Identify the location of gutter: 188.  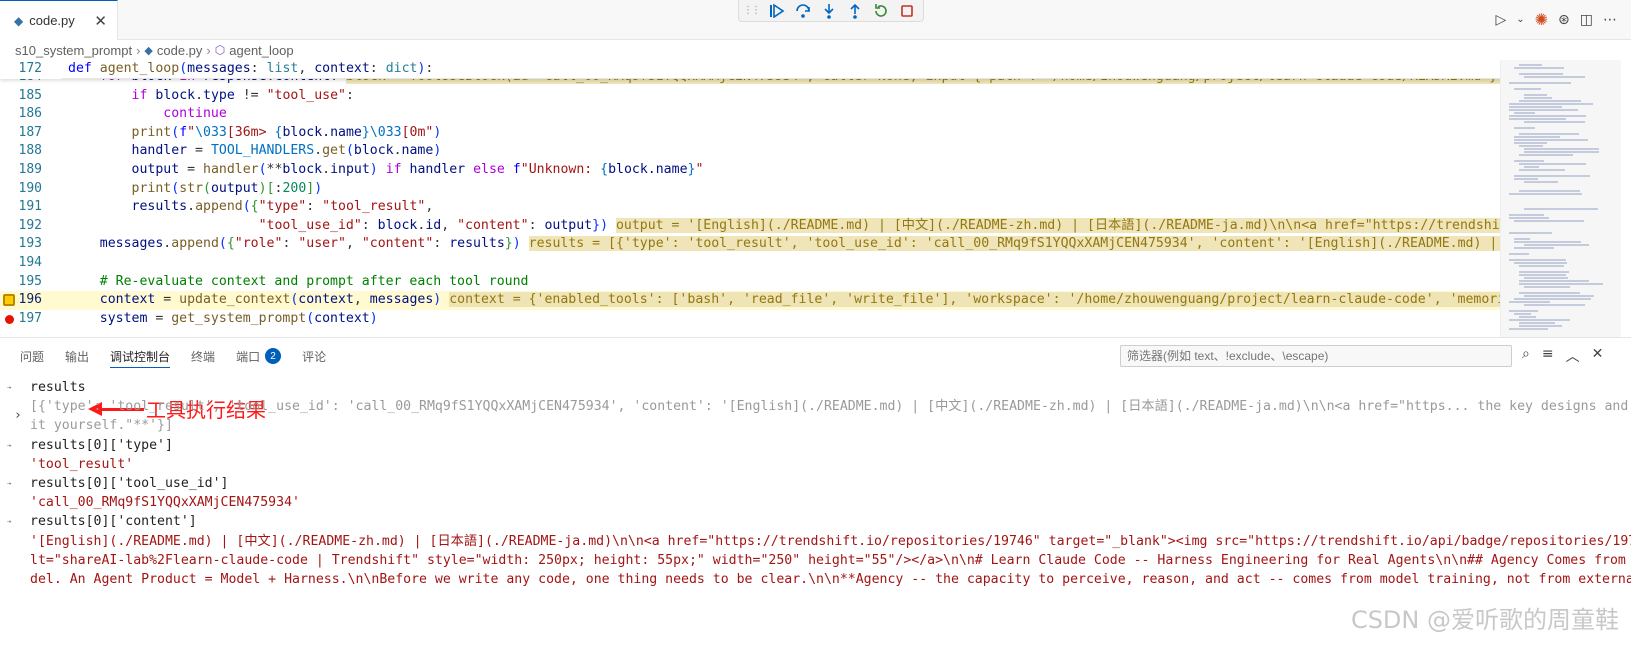
(31, 151).